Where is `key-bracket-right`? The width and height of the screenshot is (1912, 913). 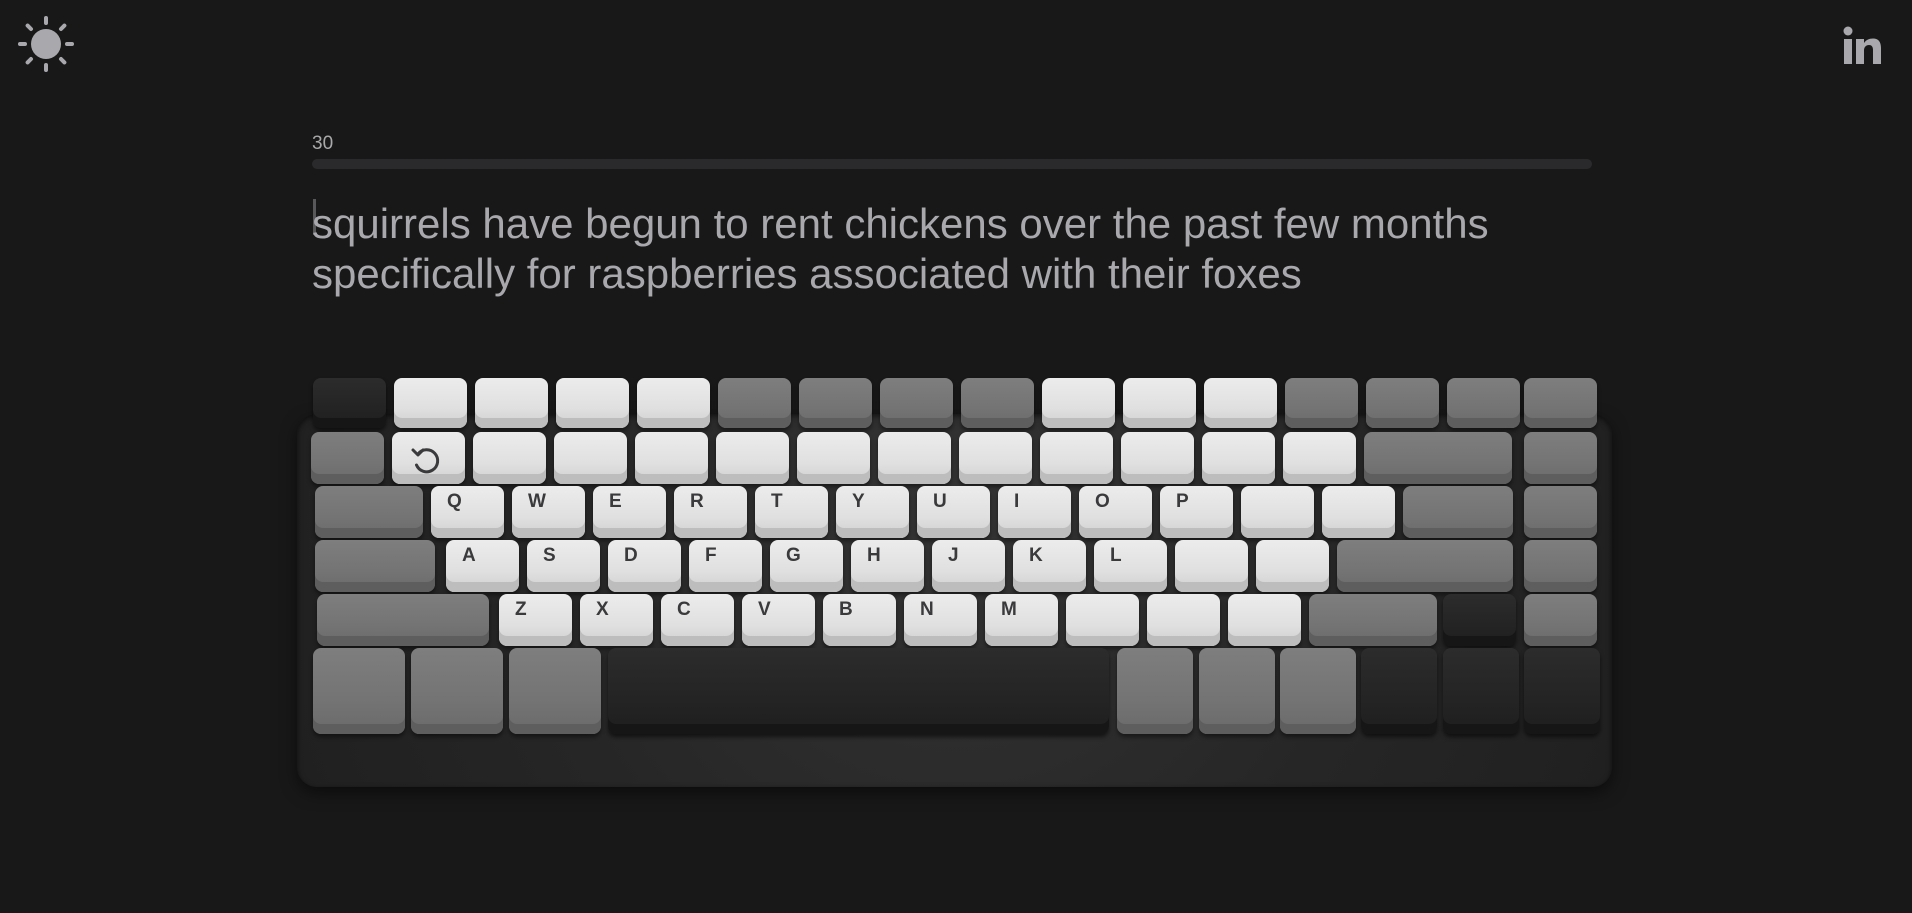
key-bracket-right is located at coordinates (1358, 512).